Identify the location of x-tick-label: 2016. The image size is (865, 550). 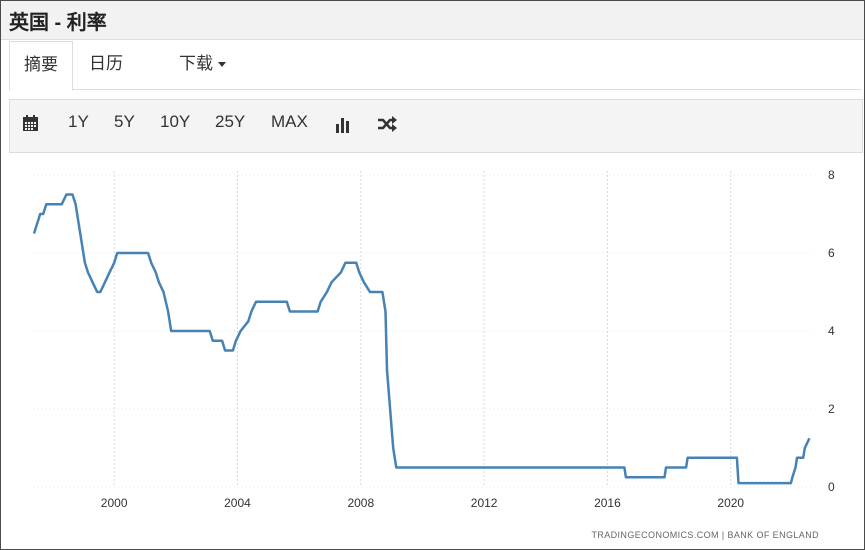
(607, 503).